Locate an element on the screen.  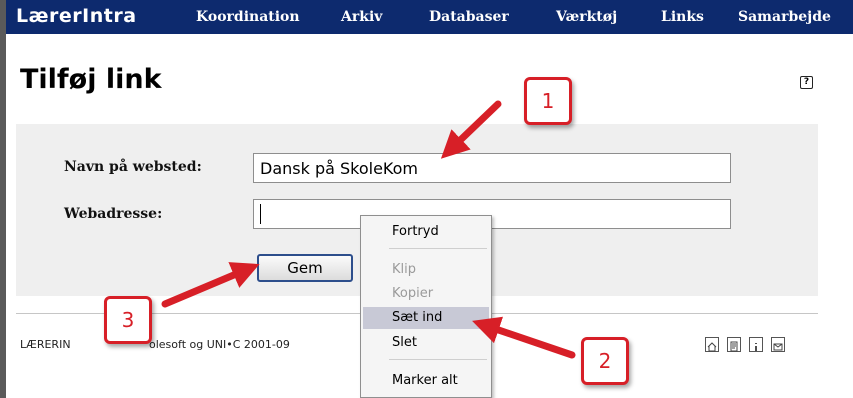
callout-2: 2 is located at coordinates (605, 361).